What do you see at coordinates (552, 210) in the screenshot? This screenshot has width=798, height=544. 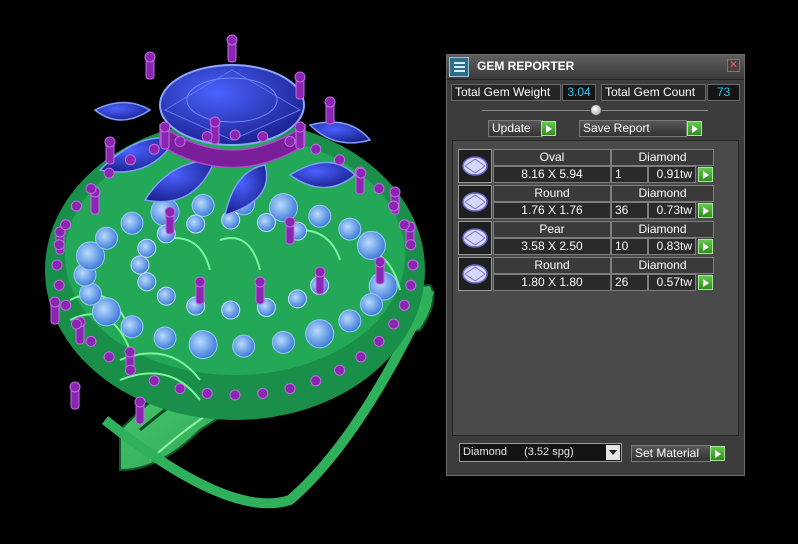 I see `gem-size: 1.76 X 1.76` at bounding box center [552, 210].